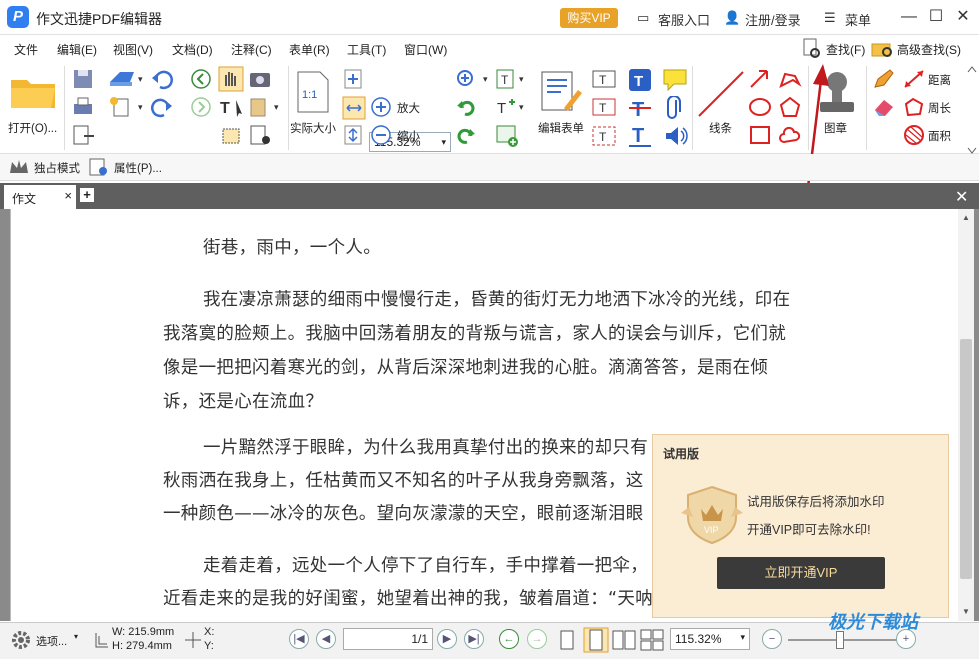  Describe the element at coordinates (684, 19) in the screenshot. I see `service-link: 客服入口` at that location.